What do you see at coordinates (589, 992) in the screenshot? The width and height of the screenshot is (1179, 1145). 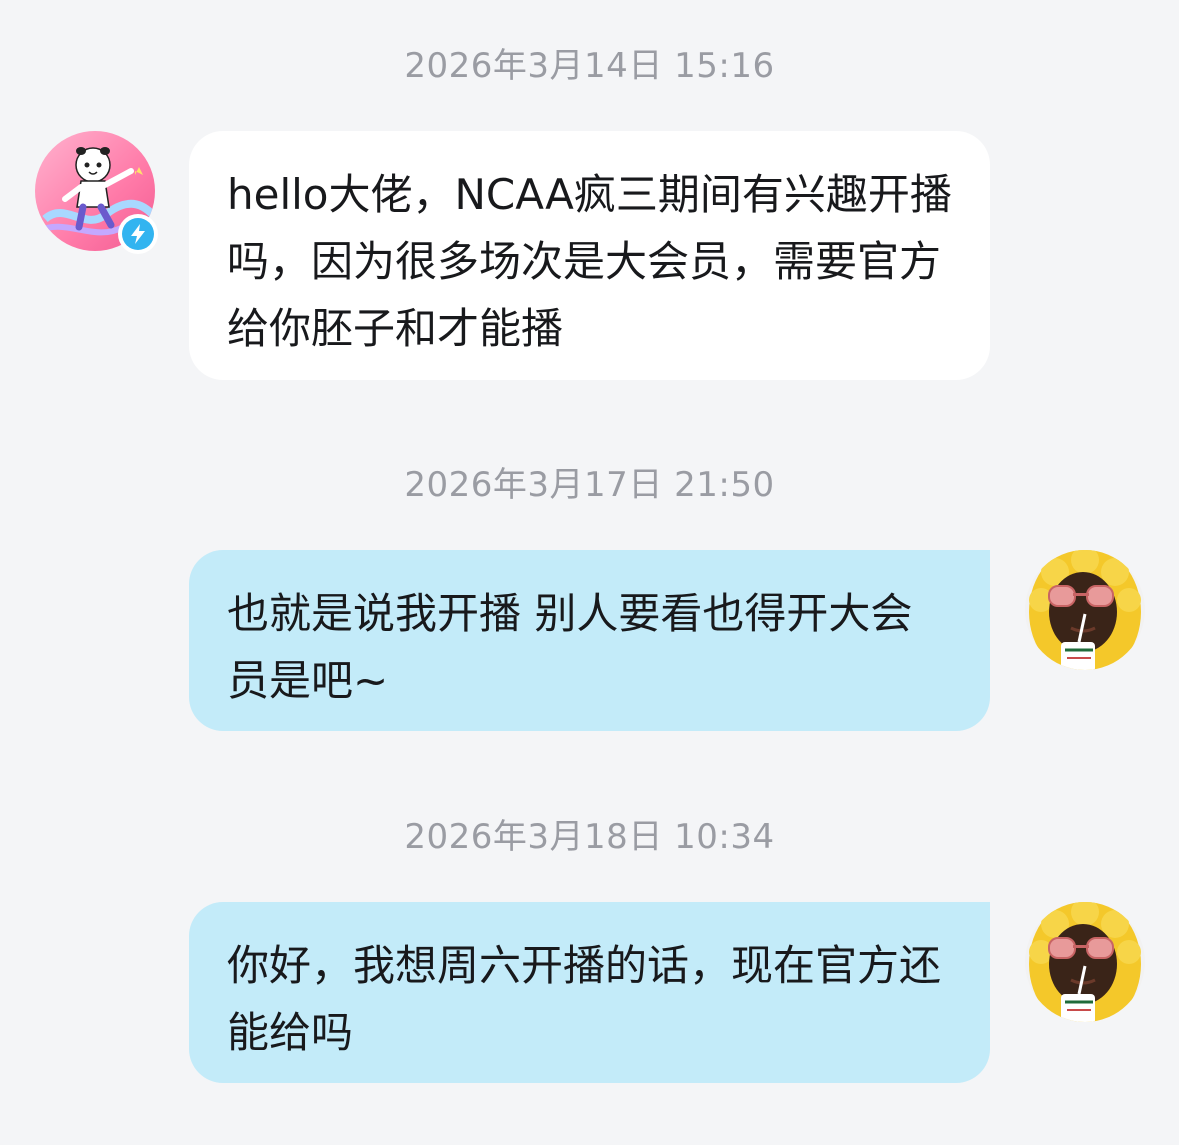 I see `message-bubble-outgoing: 你好，我想周六开播的话，现在官方还能给吗` at bounding box center [589, 992].